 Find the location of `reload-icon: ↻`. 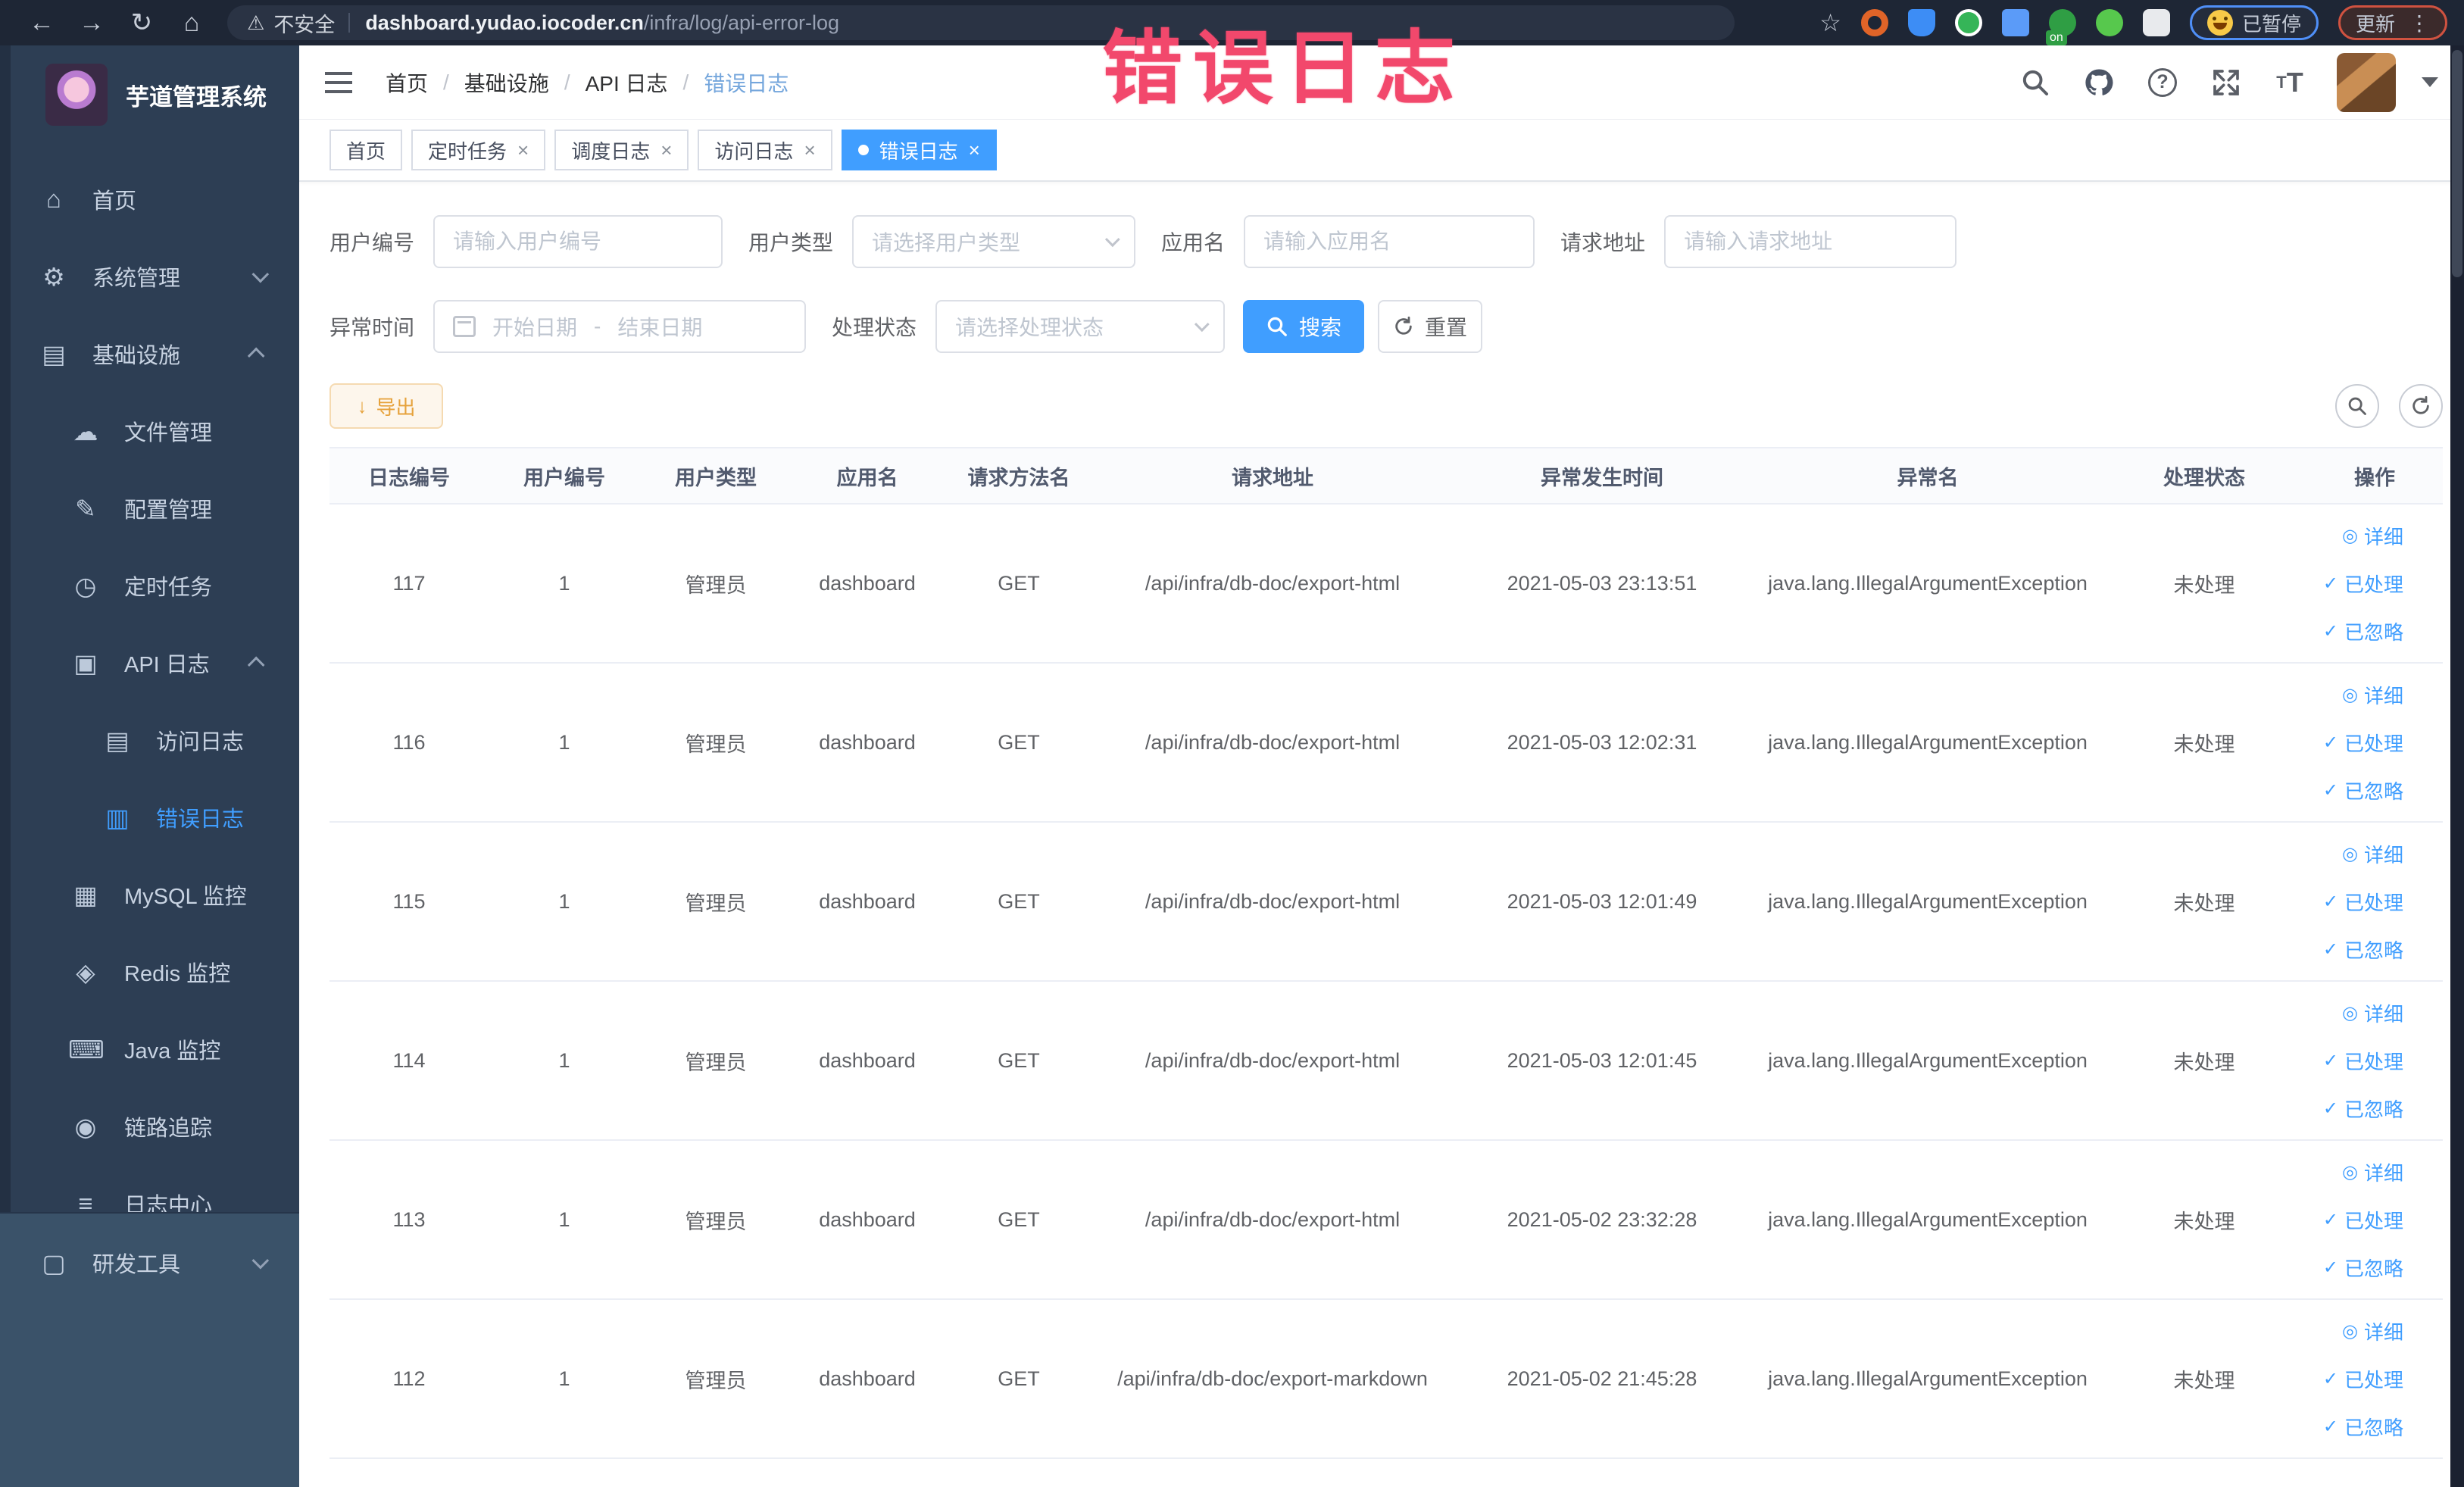

reload-icon: ↻ is located at coordinates (142, 23).